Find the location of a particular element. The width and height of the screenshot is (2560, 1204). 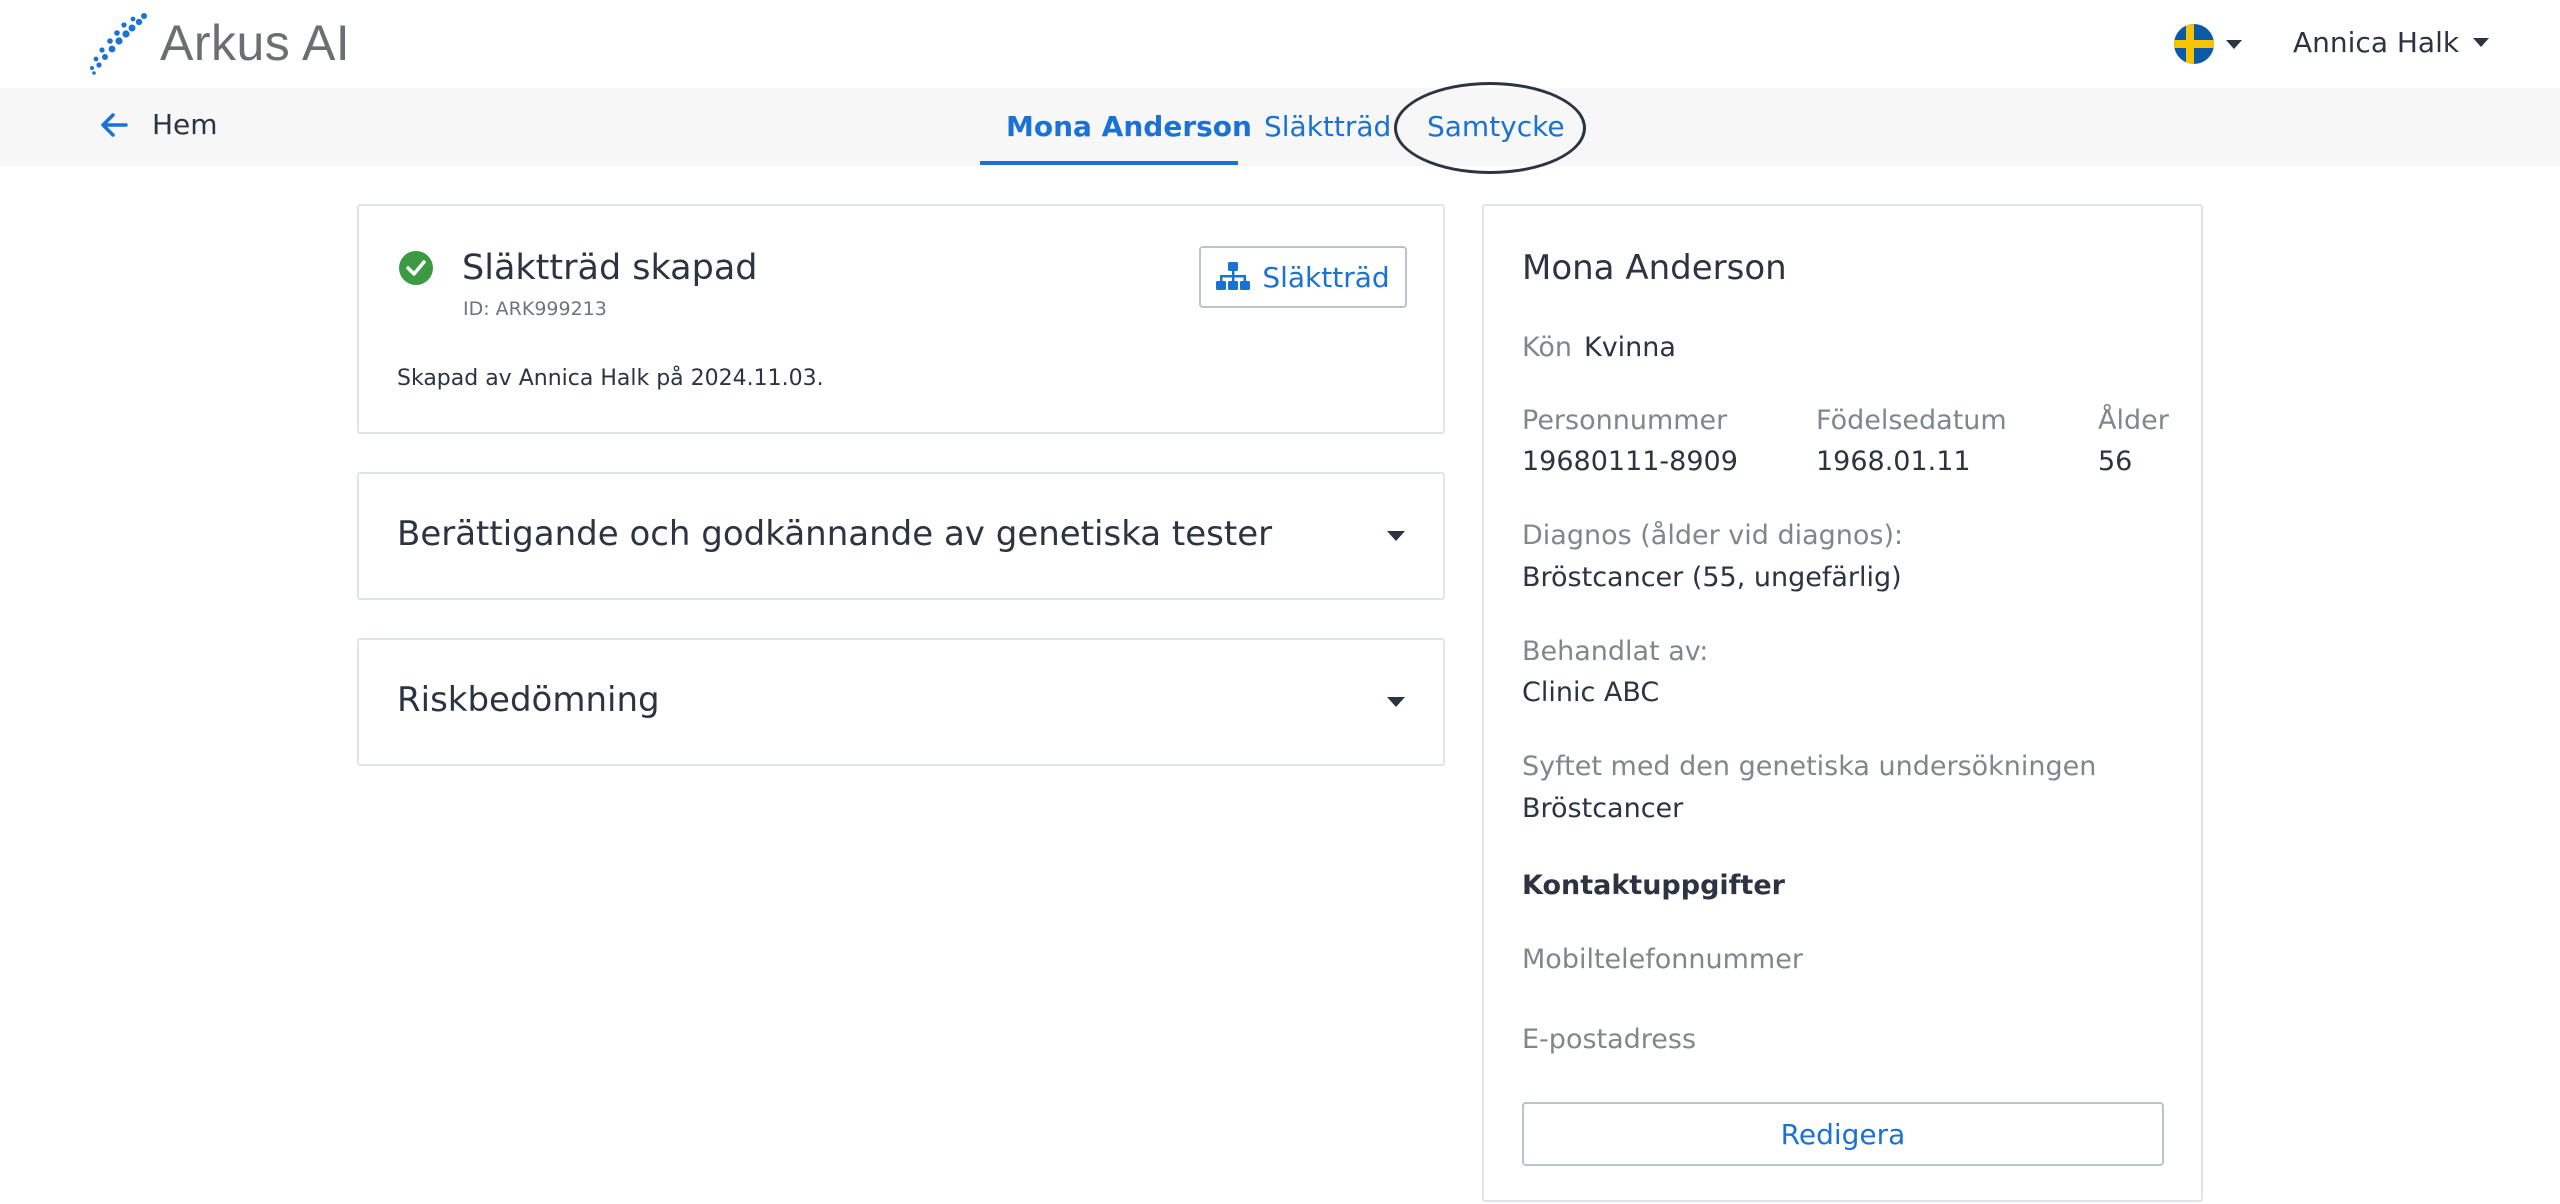

language-selector is located at coordinates (2208, 44).